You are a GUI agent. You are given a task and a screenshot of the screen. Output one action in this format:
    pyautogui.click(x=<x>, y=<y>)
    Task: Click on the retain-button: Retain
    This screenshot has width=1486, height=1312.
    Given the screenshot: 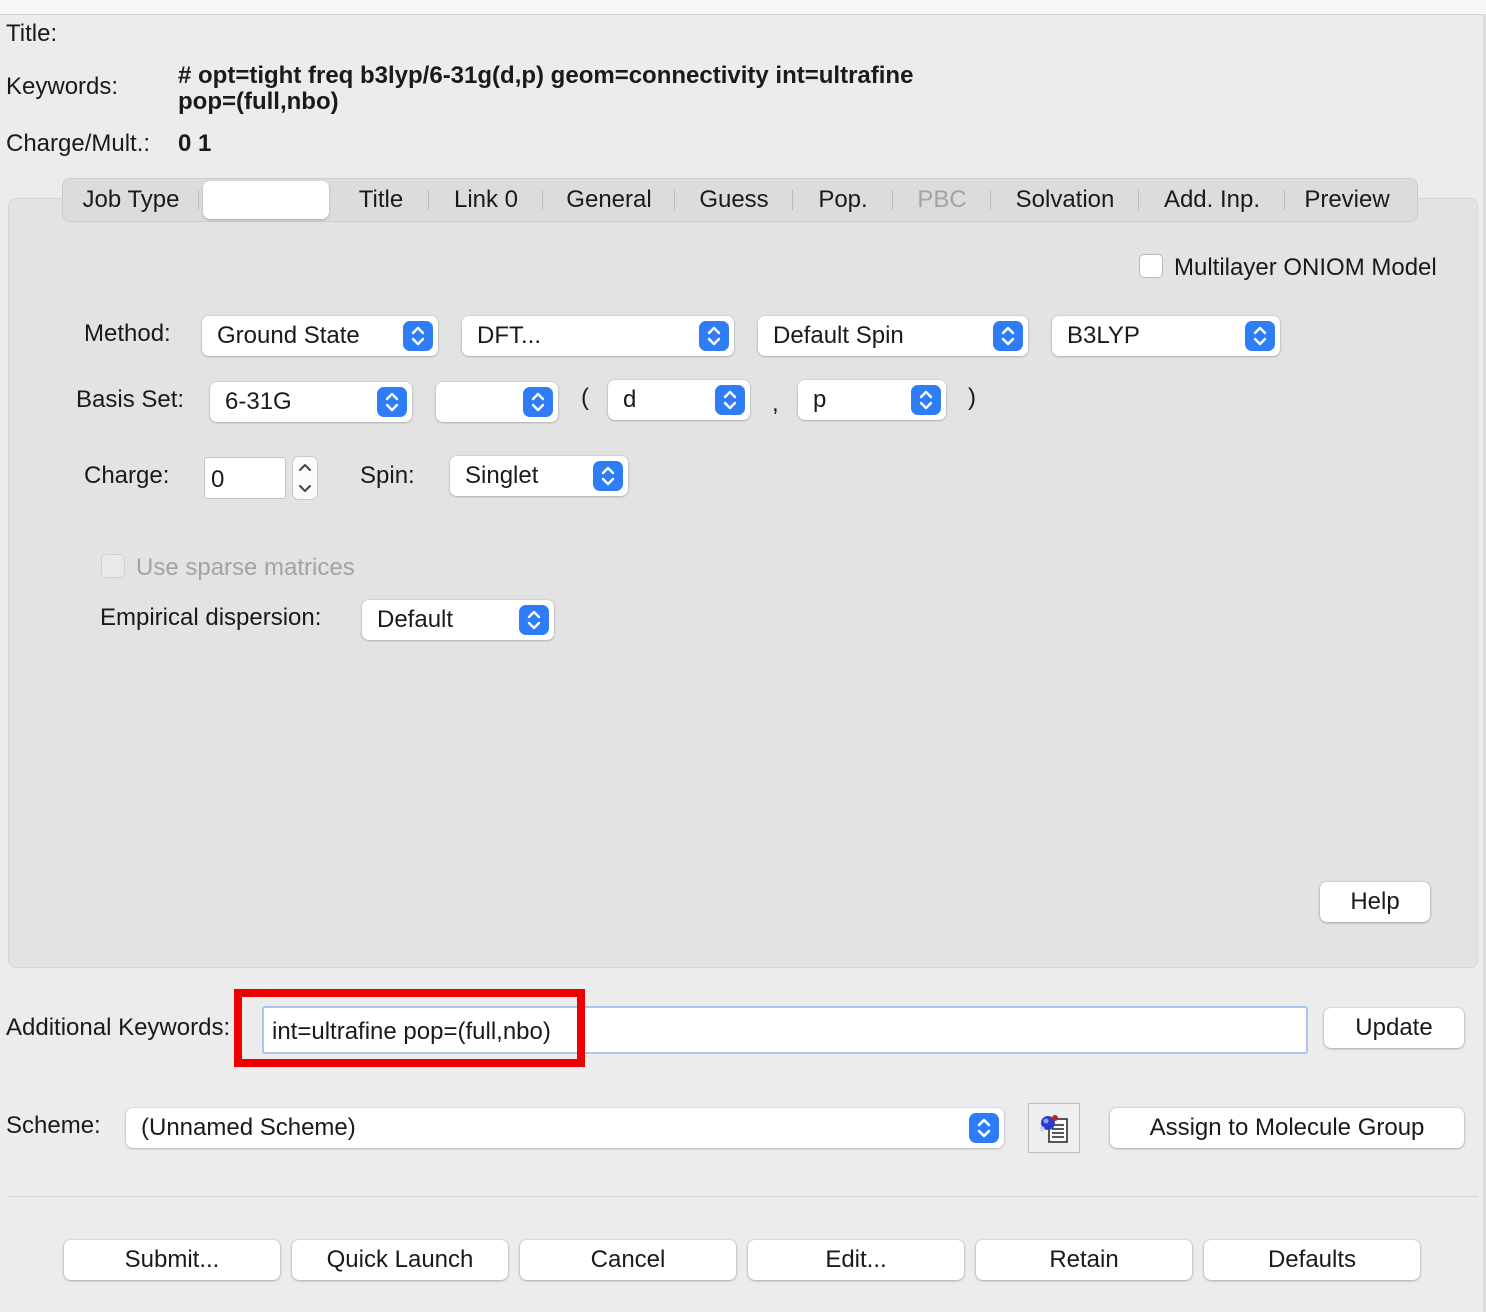 What is the action you would take?
    pyautogui.click(x=1084, y=1260)
    